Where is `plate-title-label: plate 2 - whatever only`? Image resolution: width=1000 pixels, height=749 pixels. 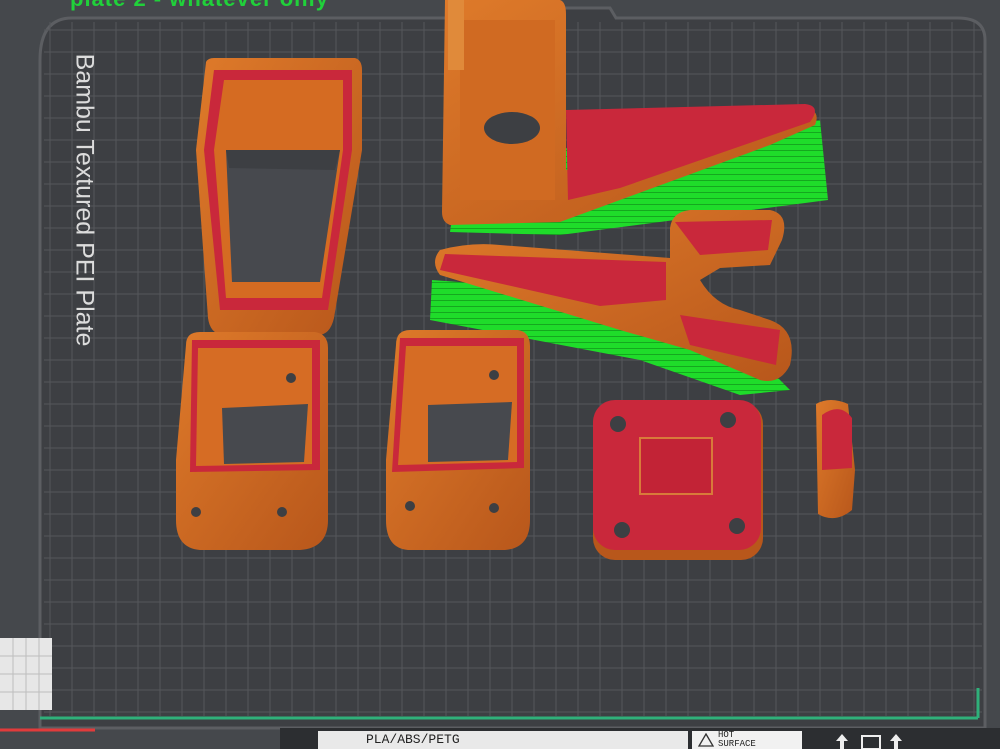 plate-title-label: plate 2 - whatever only is located at coordinates (199, 6).